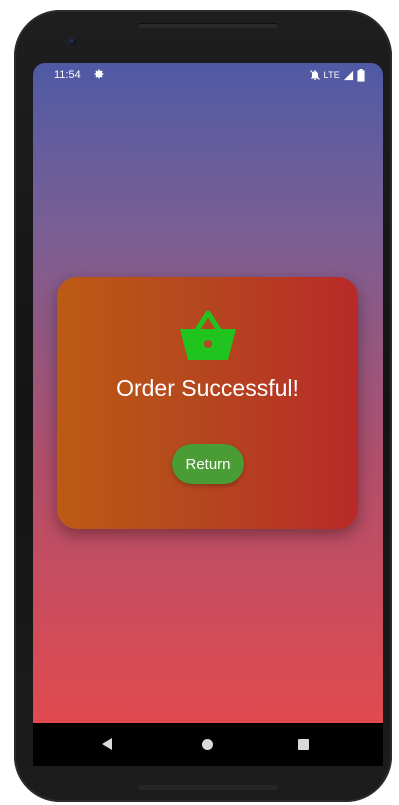 The width and height of the screenshot is (399, 805). What do you see at coordinates (107, 744) in the screenshot?
I see `back-icon` at bounding box center [107, 744].